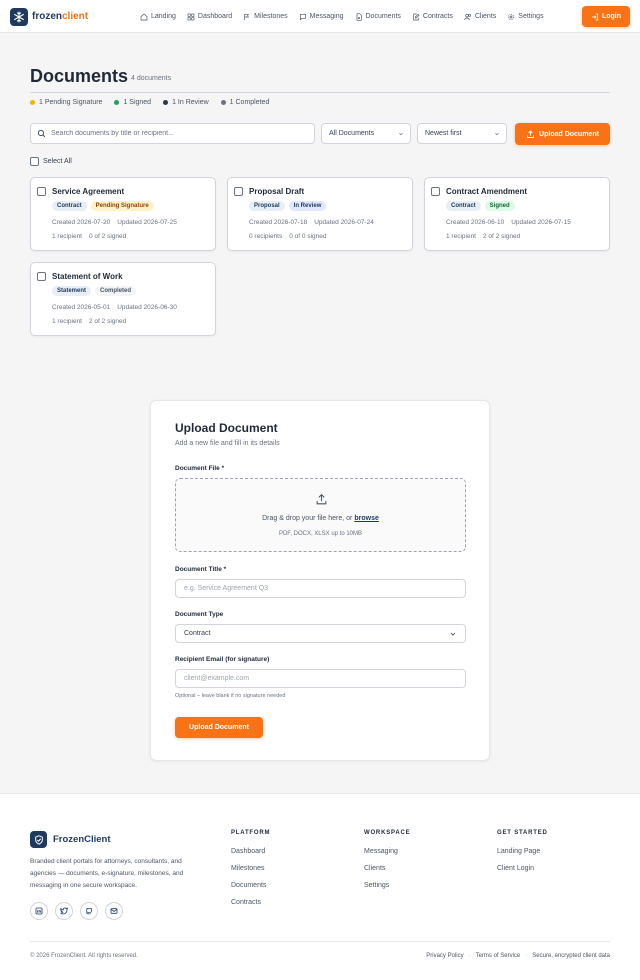 This screenshot has height=980, width=640. Describe the element at coordinates (219, 727) in the screenshot. I see `upload-submit-button: Upload Document` at that location.